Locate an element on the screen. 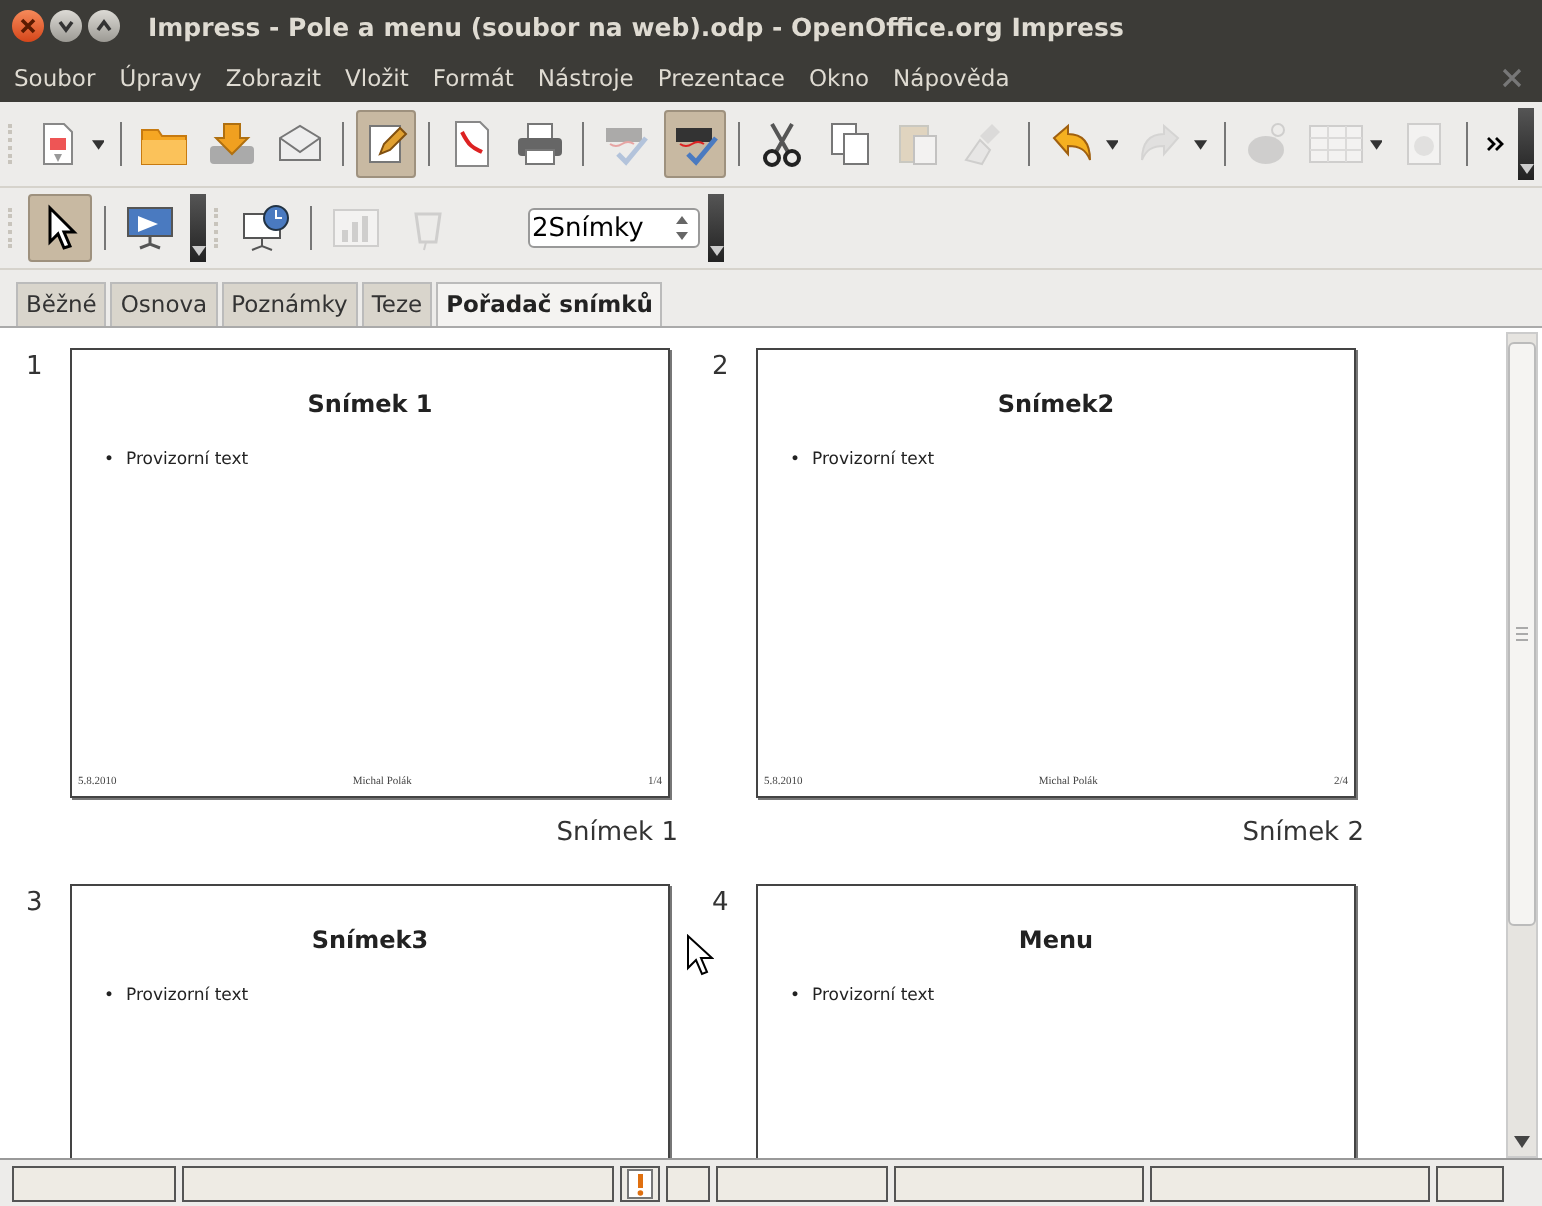  slide-title: Menu is located at coordinates (1056, 940).